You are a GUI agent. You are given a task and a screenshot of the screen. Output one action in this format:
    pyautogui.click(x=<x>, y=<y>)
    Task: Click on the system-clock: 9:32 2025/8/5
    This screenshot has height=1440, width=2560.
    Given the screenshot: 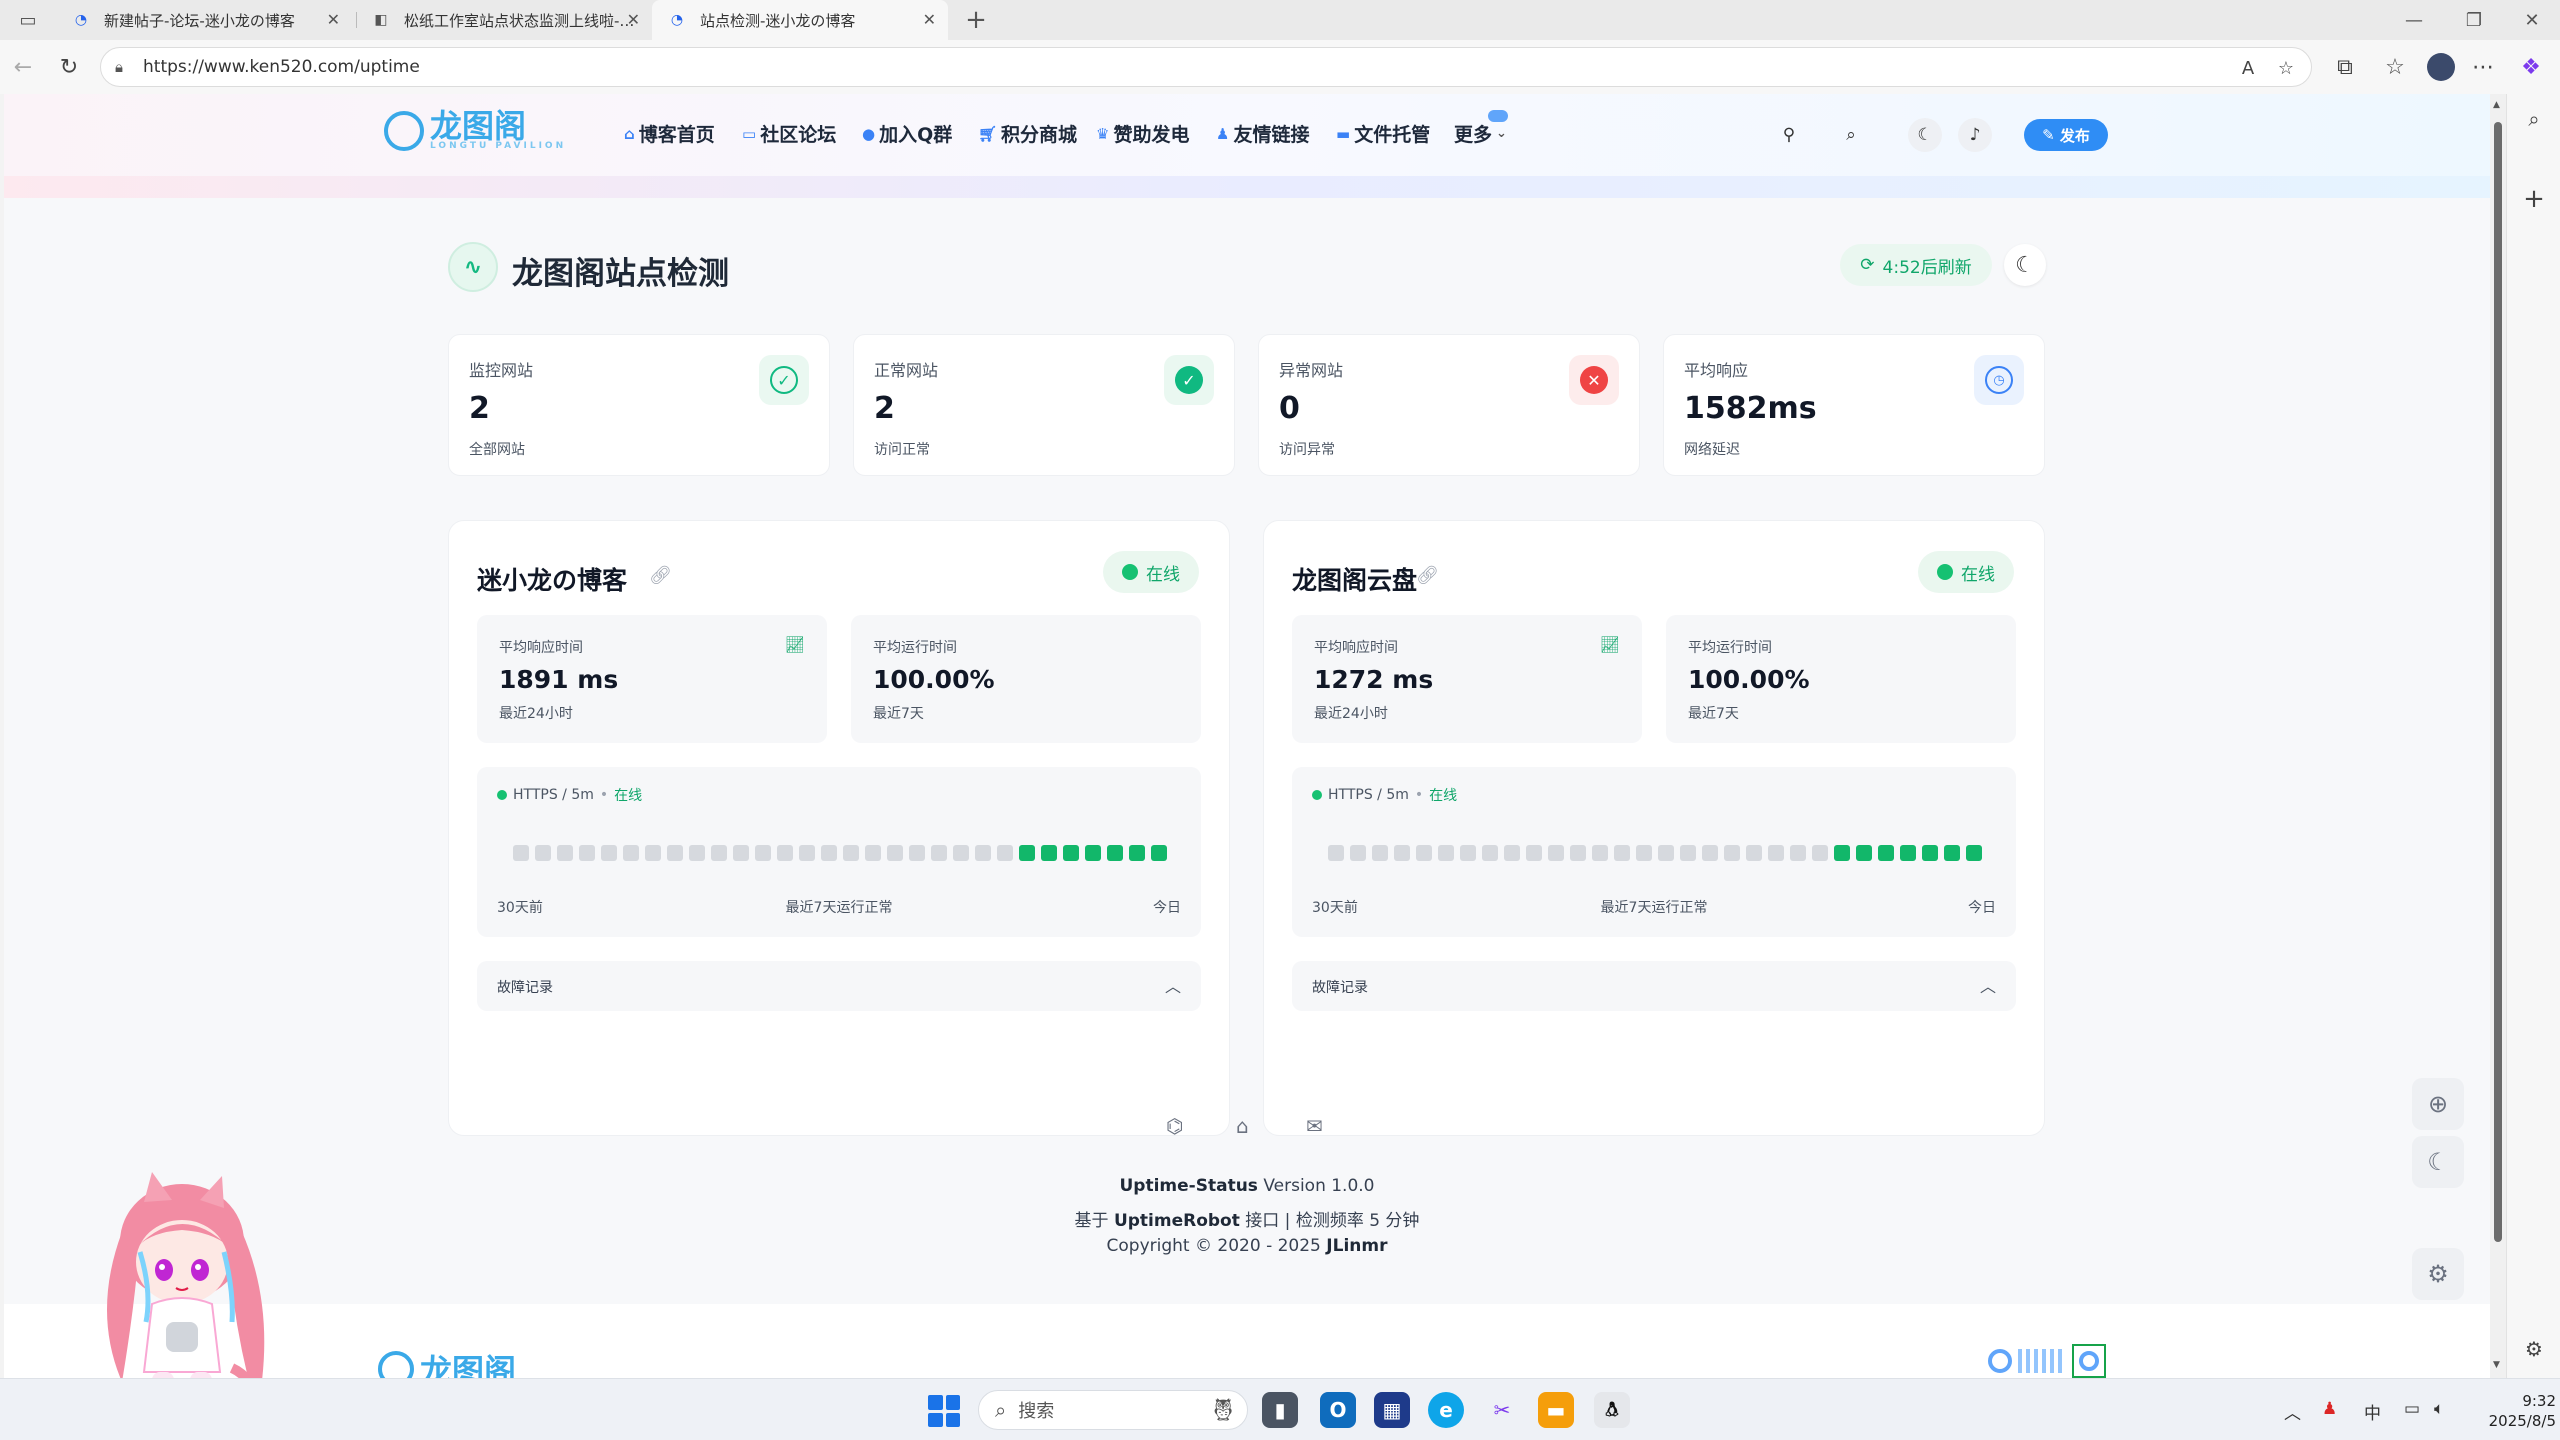 What is the action you would take?
    pyautogui.click(x=2511, y=1411)
    